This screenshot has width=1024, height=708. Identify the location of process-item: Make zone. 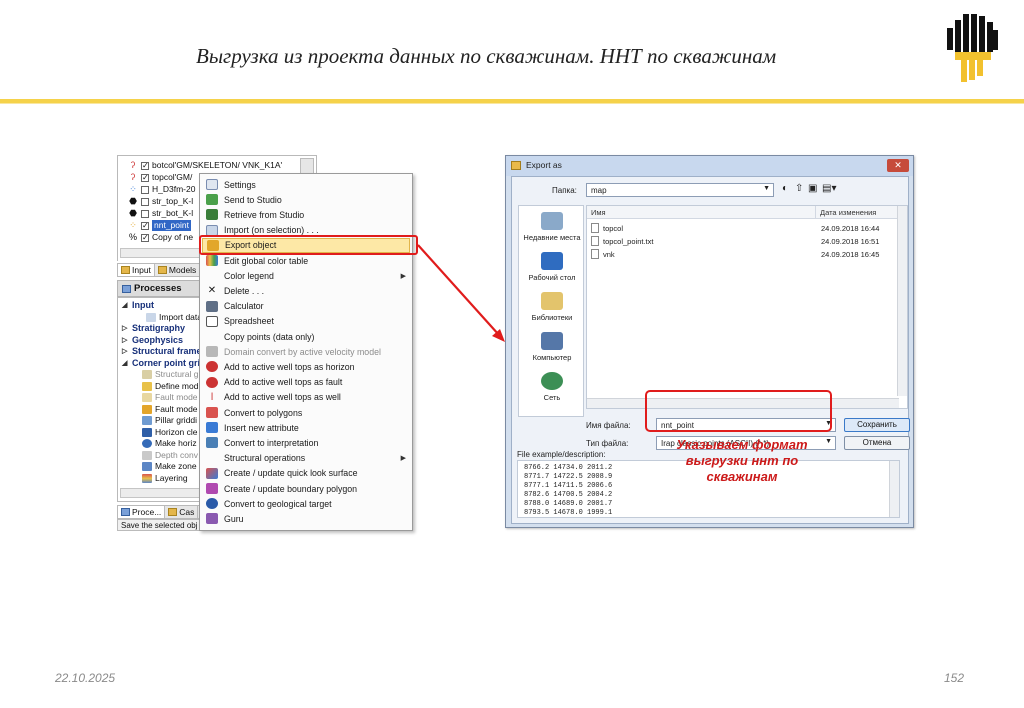
(169, 467).